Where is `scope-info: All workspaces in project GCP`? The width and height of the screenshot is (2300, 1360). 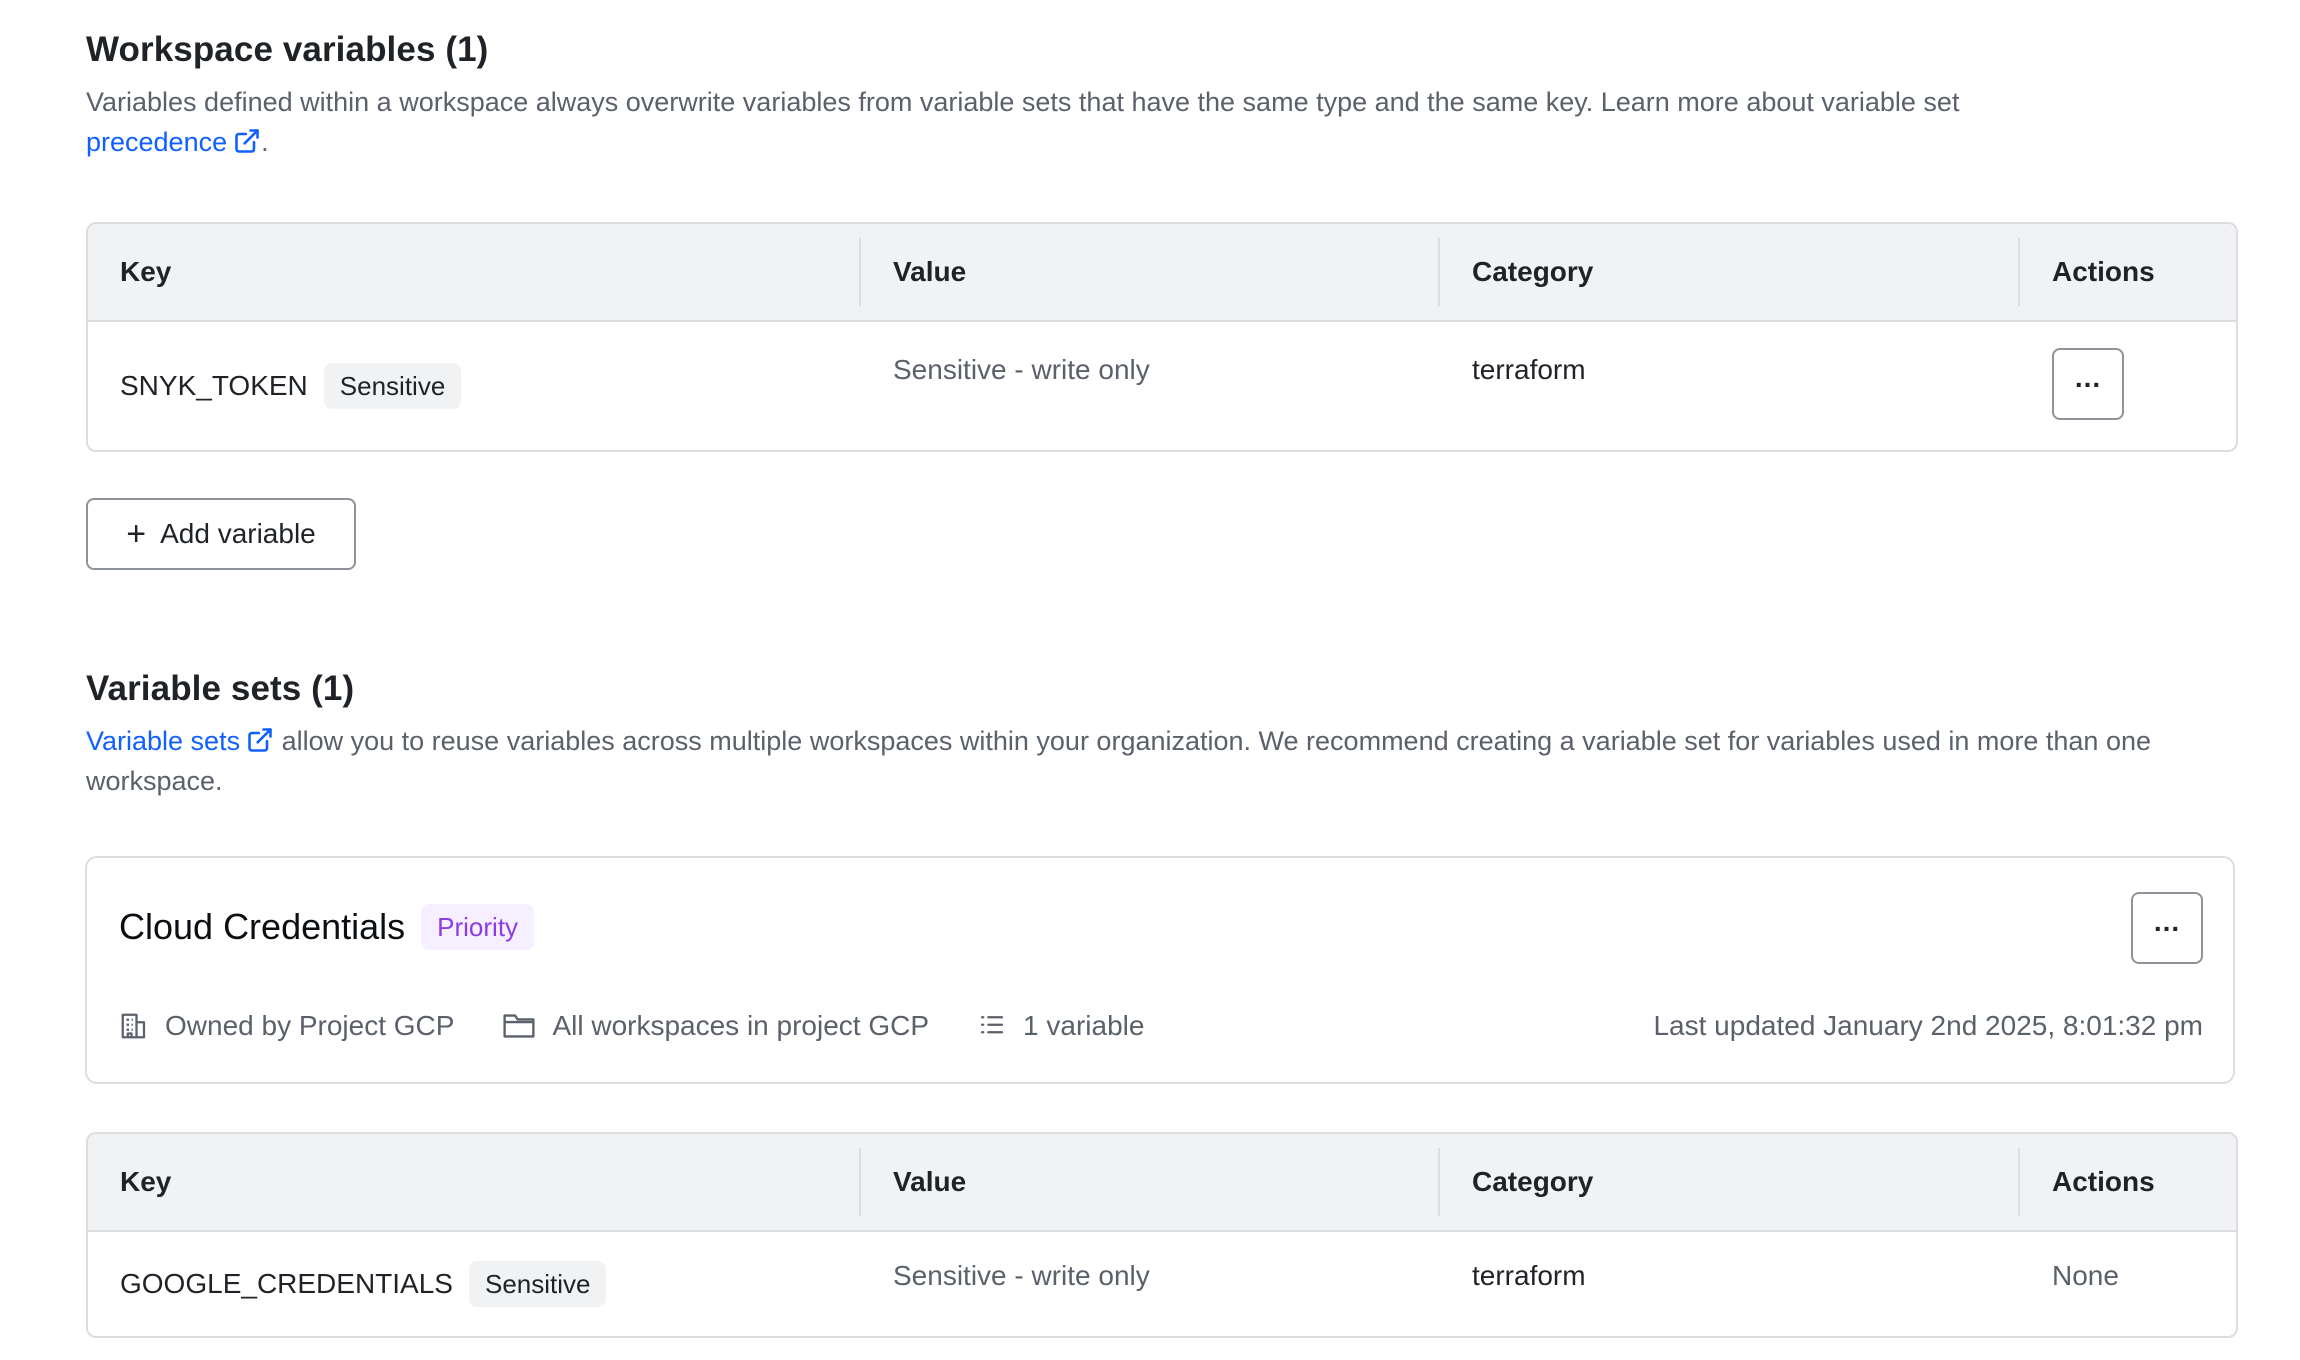
scope-info: All workspaces in project GCP is located at coordinates (715, 1026).